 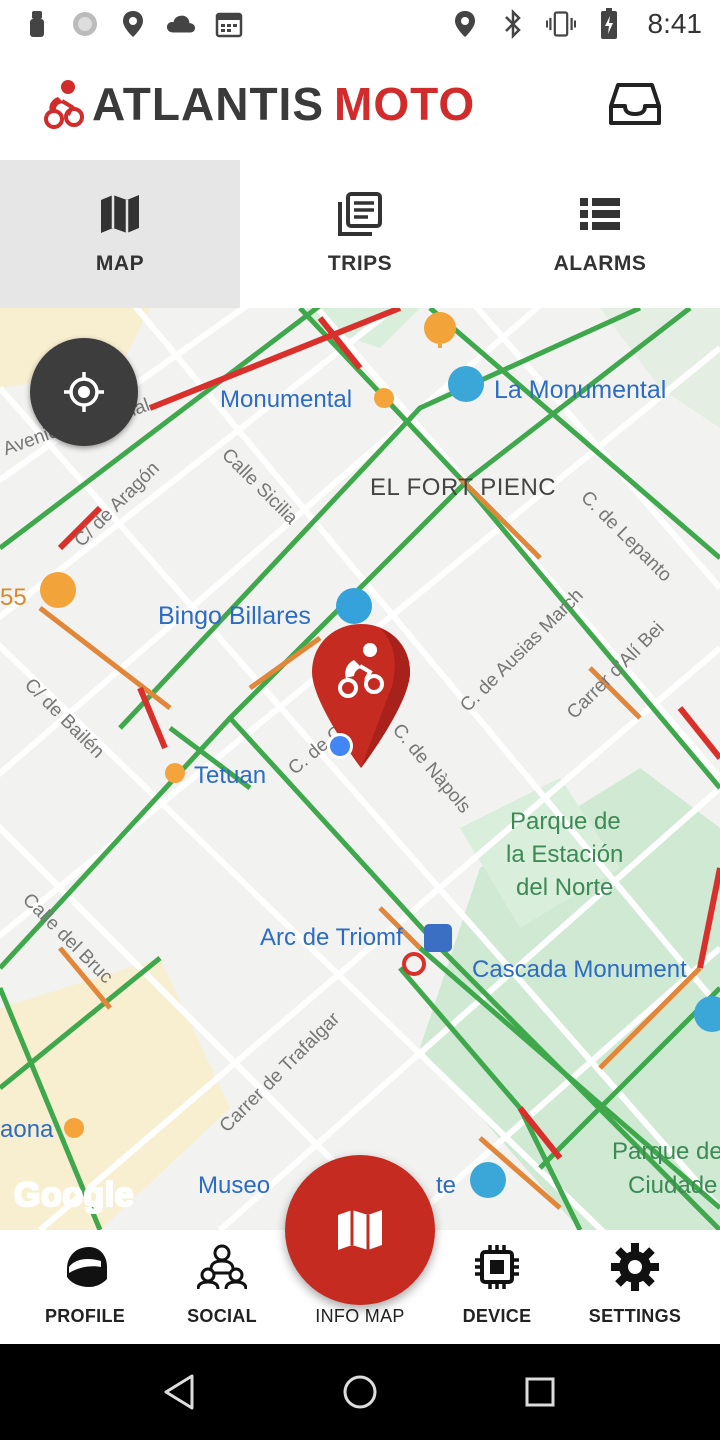 What do you see at coordinates (222, 1316) in the screenshot?
I see `nav-social-label: SOCIAL` at bounding box center [222, 1316].